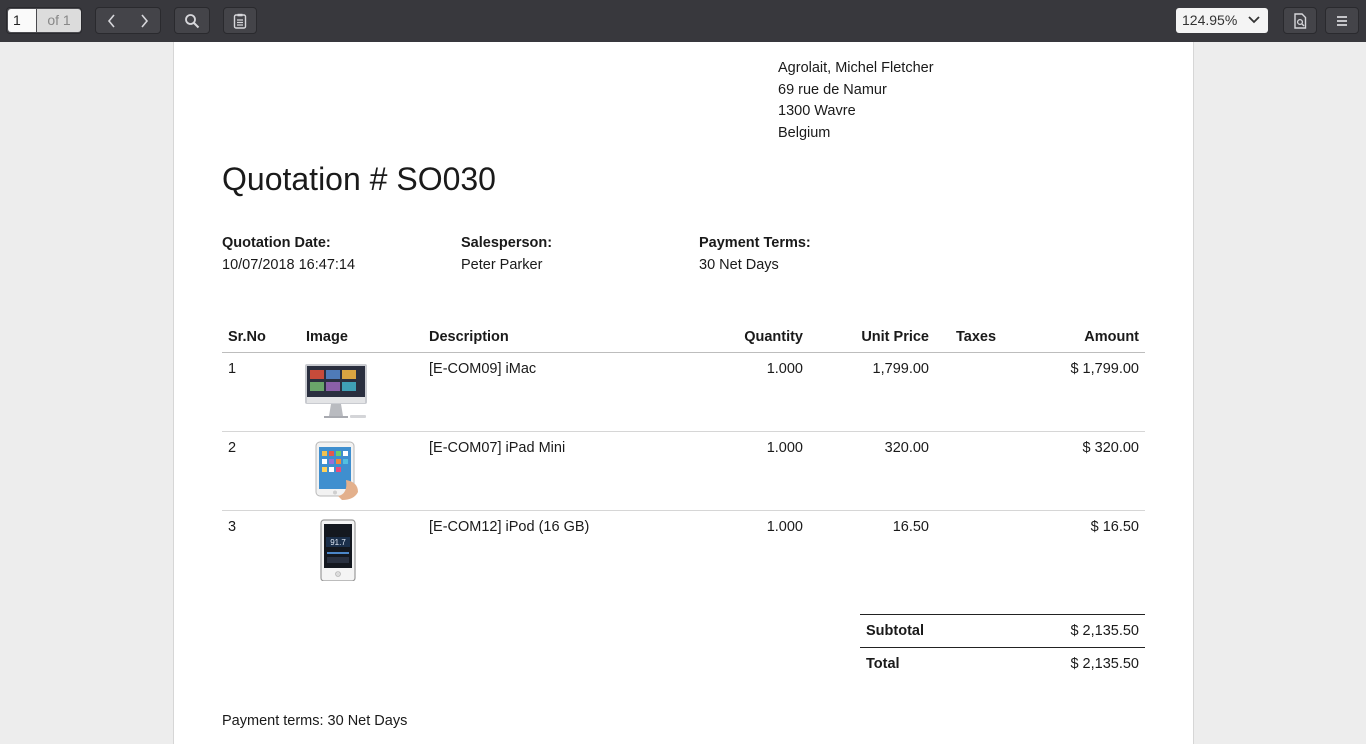 The height and width of the screenshot is (744, 1366). I want to click on next-page-button, so click(144, 20).